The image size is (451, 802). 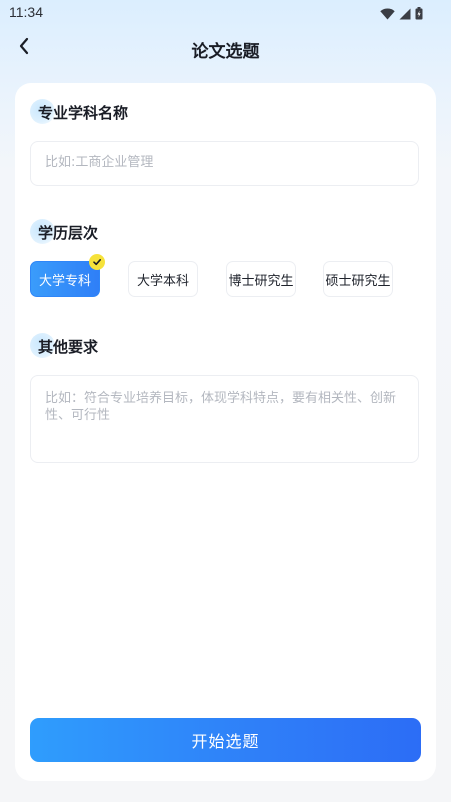 What do you see at coordinates (83, 113) in the screenshot?
I see `major-label: 专业学科名称` at bounding box center [83, 113].